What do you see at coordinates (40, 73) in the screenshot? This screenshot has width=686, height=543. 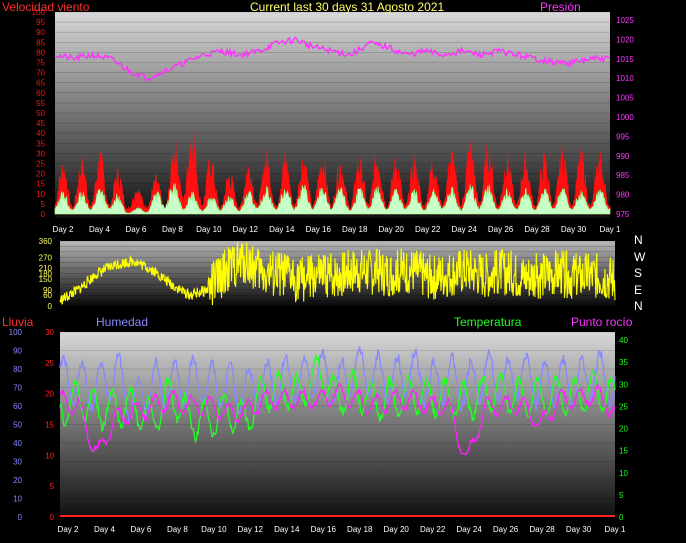 I see `wind-tick-label: 70` at bounding box center [40, 73].